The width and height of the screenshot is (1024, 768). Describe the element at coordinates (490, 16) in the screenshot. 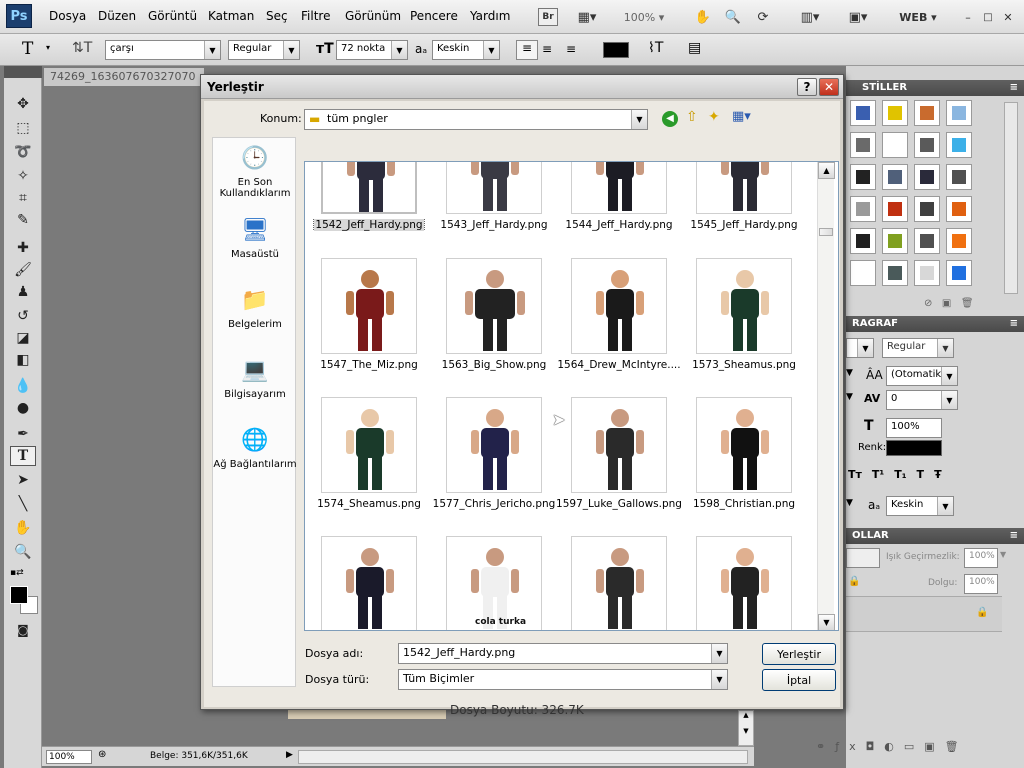

I see `menu-help: Yardım` at that location.